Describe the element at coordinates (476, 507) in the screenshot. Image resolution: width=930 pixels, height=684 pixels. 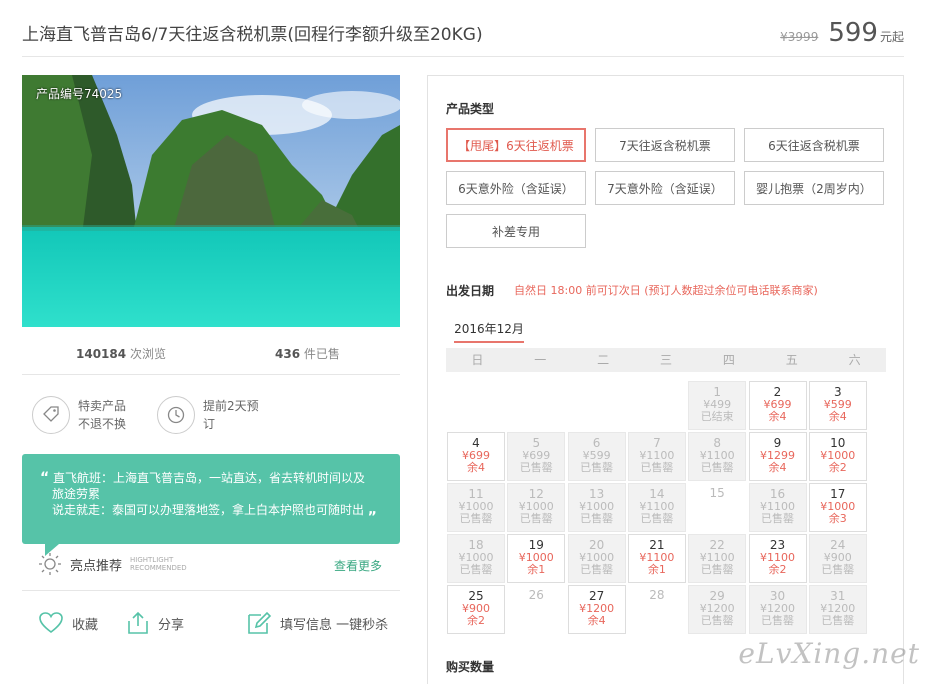
I see `calendar-day-11: 11 ¥1000 已售罄` at that location.